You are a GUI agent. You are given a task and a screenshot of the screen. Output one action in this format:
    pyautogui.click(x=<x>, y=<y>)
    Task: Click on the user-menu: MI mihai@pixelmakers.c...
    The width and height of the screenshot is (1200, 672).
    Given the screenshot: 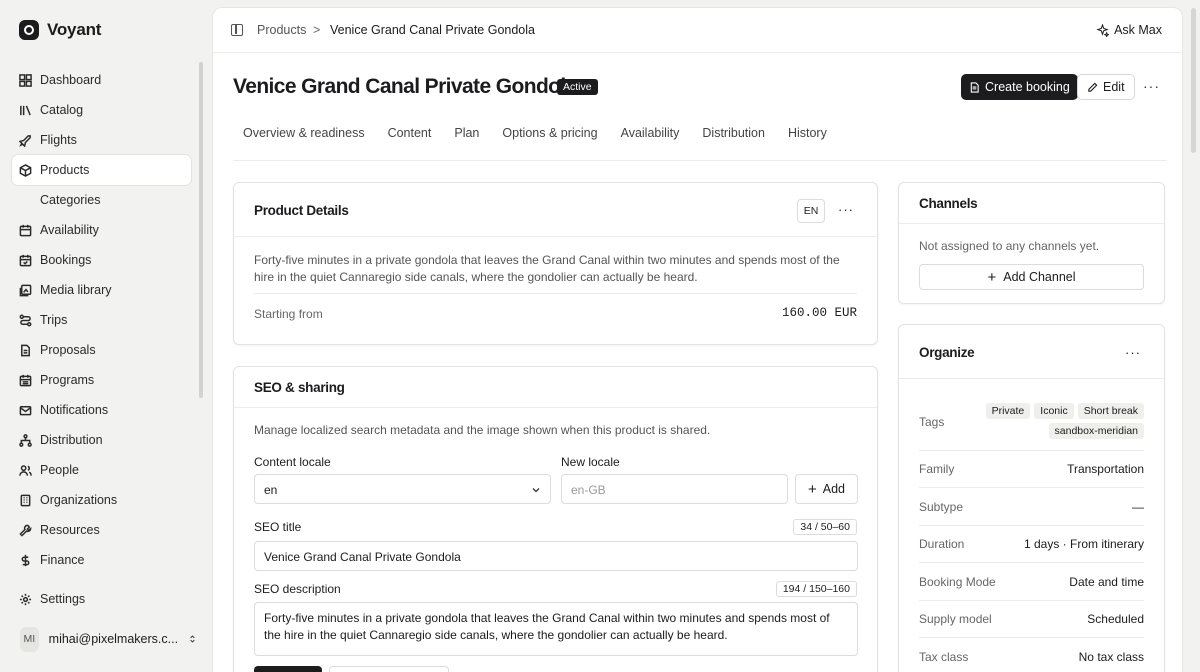 What is the action you would take?
    pyautogui.click(x=104, y=639)
    